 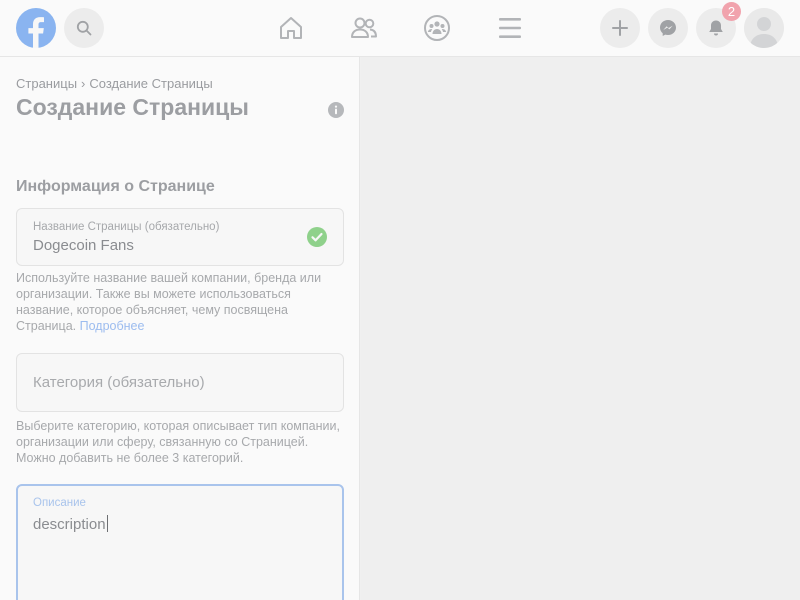 What do you see at coordinates (59, 503) in the screenshot?
I see `description-label: Описание` at bounding box center [59, 503].